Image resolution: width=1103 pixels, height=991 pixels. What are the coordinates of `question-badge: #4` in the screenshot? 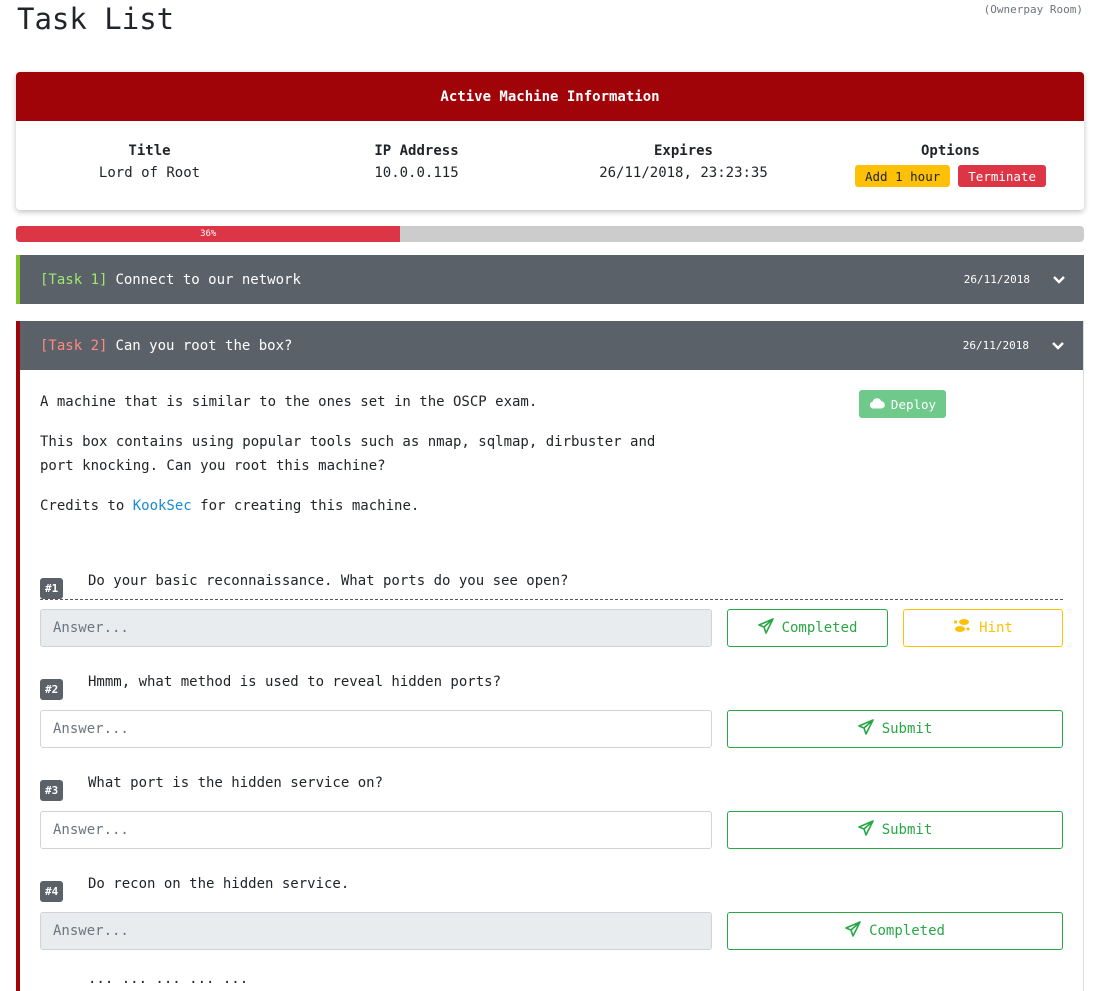 It's located at (52, 891).